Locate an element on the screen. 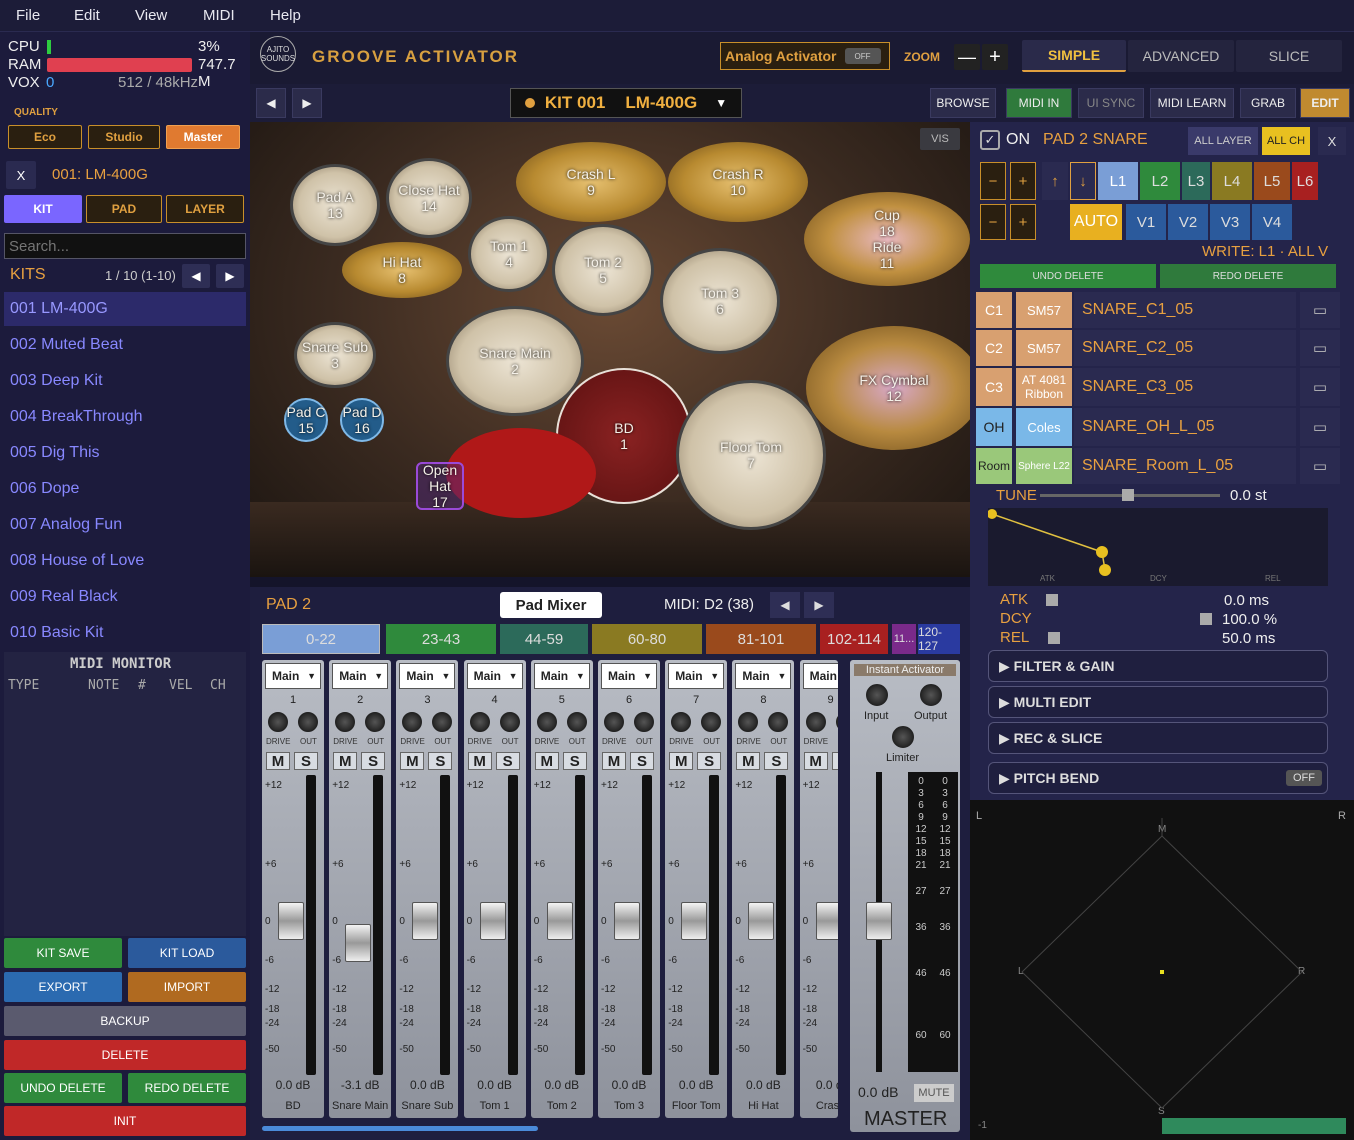 This screenshot has height=1140, width=1354. layer-l4: L4 is located at coordinates (1232, 181).